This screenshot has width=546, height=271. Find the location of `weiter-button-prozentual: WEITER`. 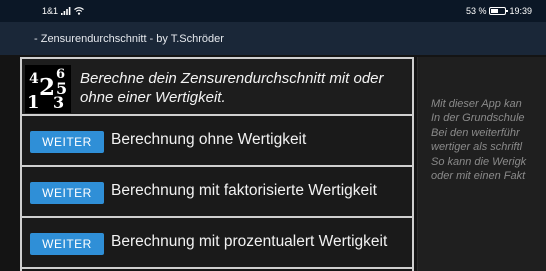

weiter-button-prozentual: WEITER is located at coordinates (67, 244).